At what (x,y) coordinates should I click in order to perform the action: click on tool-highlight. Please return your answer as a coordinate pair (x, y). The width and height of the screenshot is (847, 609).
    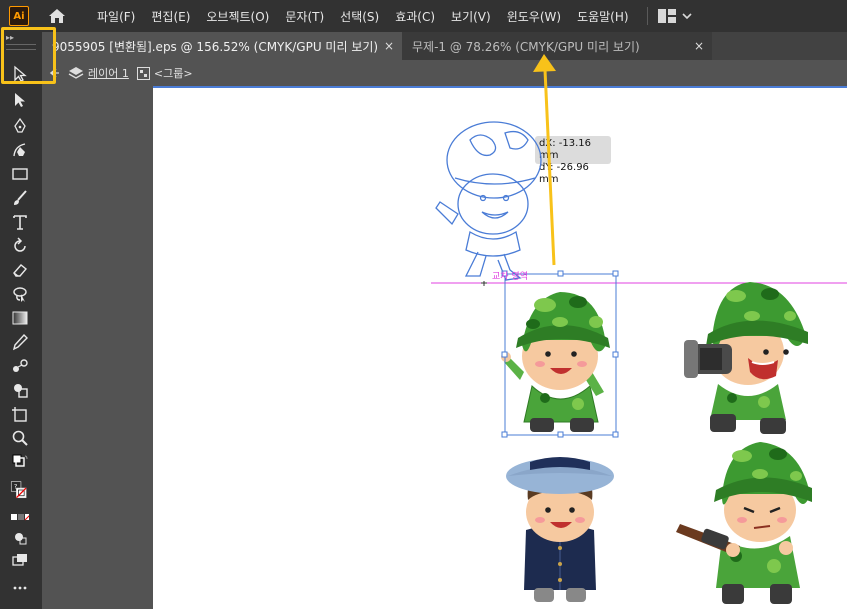
    Looking at the image, I should click on (28, 55).